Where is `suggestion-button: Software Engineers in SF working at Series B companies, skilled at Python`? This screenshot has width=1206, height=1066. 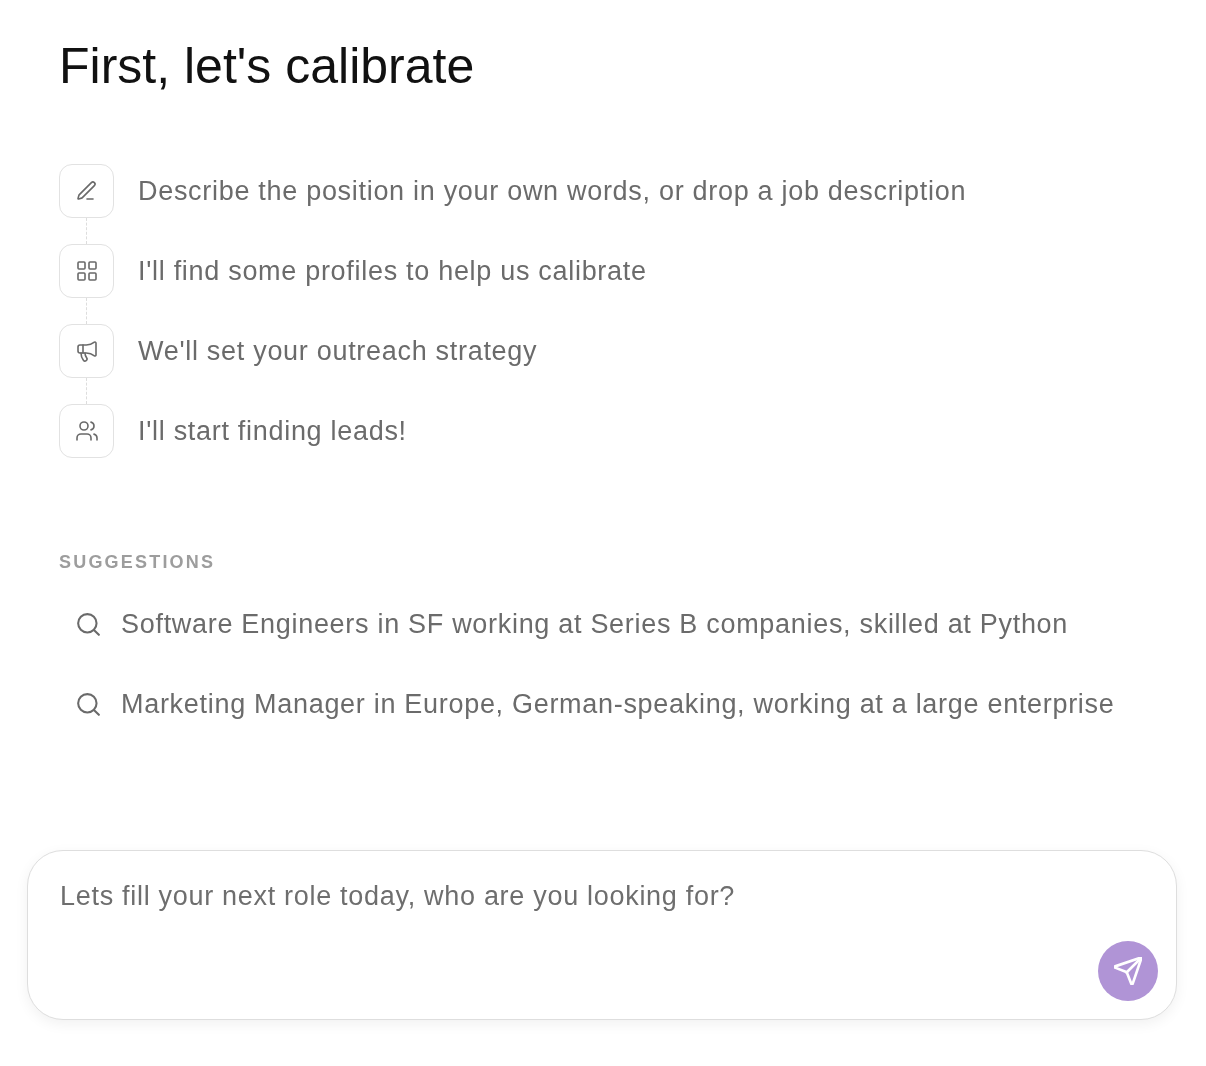
suggestion-button: Software Engineers in SF working at Series B companies, skilled at Python is located at coordinates (569, 624).